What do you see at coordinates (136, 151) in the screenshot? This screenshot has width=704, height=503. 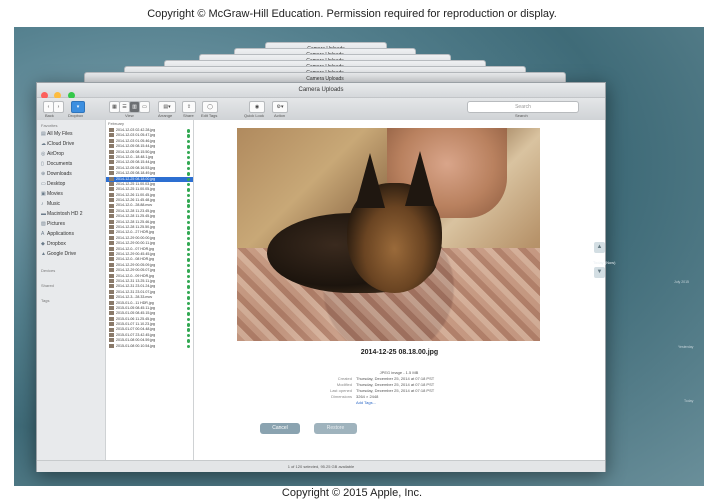 I see `file-name: 2014-12-05 08.15.50.jpg` at bounding box center [136, 151].